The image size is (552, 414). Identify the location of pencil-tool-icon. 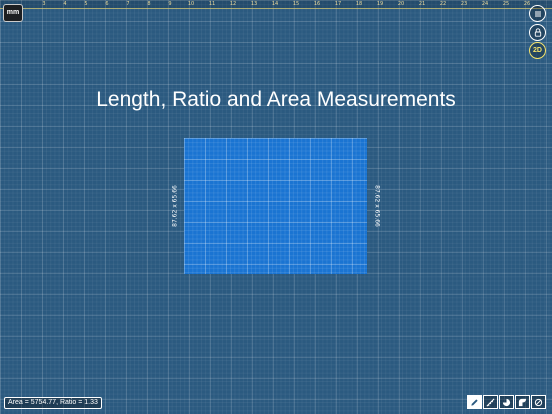
(474, 402).